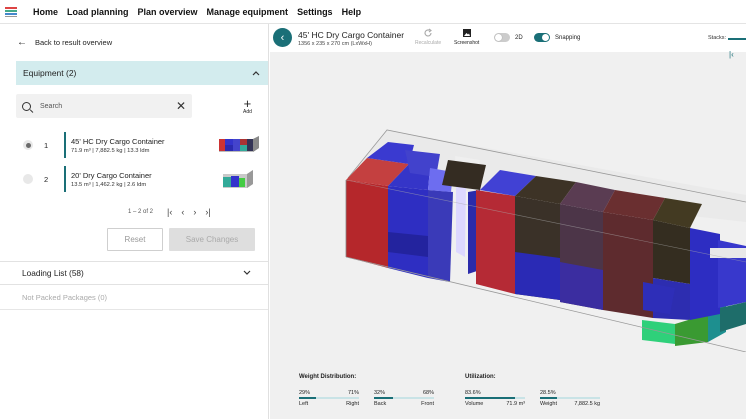 The width and height of the screenshot is (746, 419). What do you see at coordinates (502, 37) in the screenshot?
I see `toggle-2d-switch` at bounding box center [502, 37].